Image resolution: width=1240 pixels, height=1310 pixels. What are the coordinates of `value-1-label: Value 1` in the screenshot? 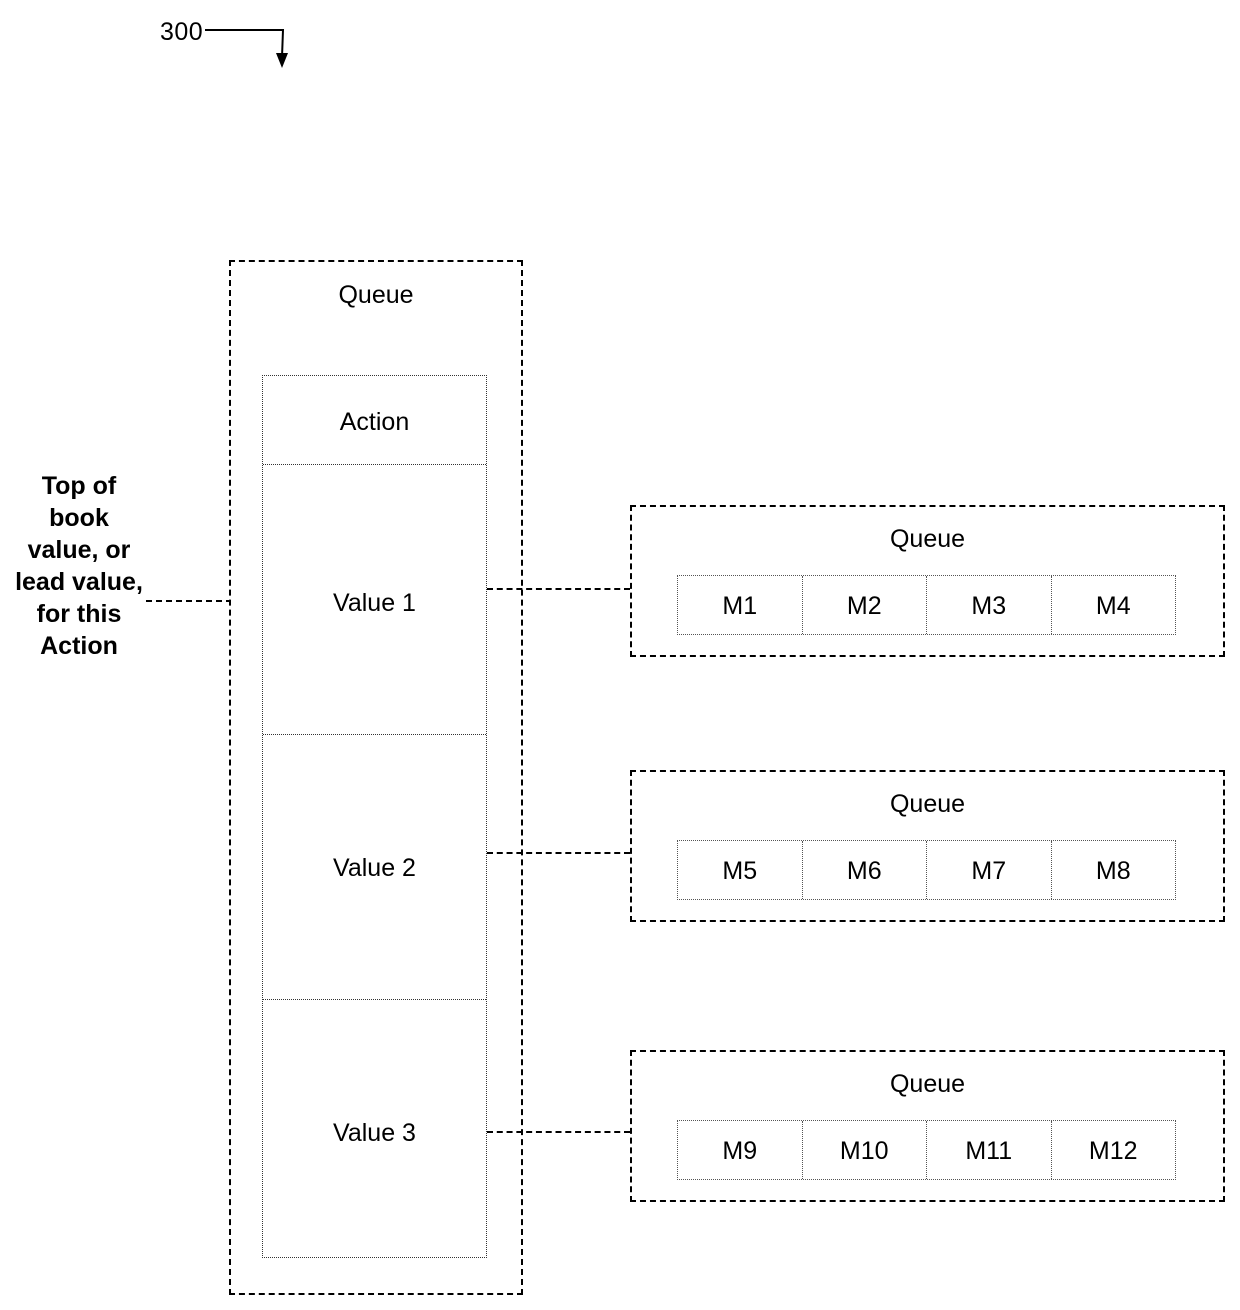 It's located at (374, 603).